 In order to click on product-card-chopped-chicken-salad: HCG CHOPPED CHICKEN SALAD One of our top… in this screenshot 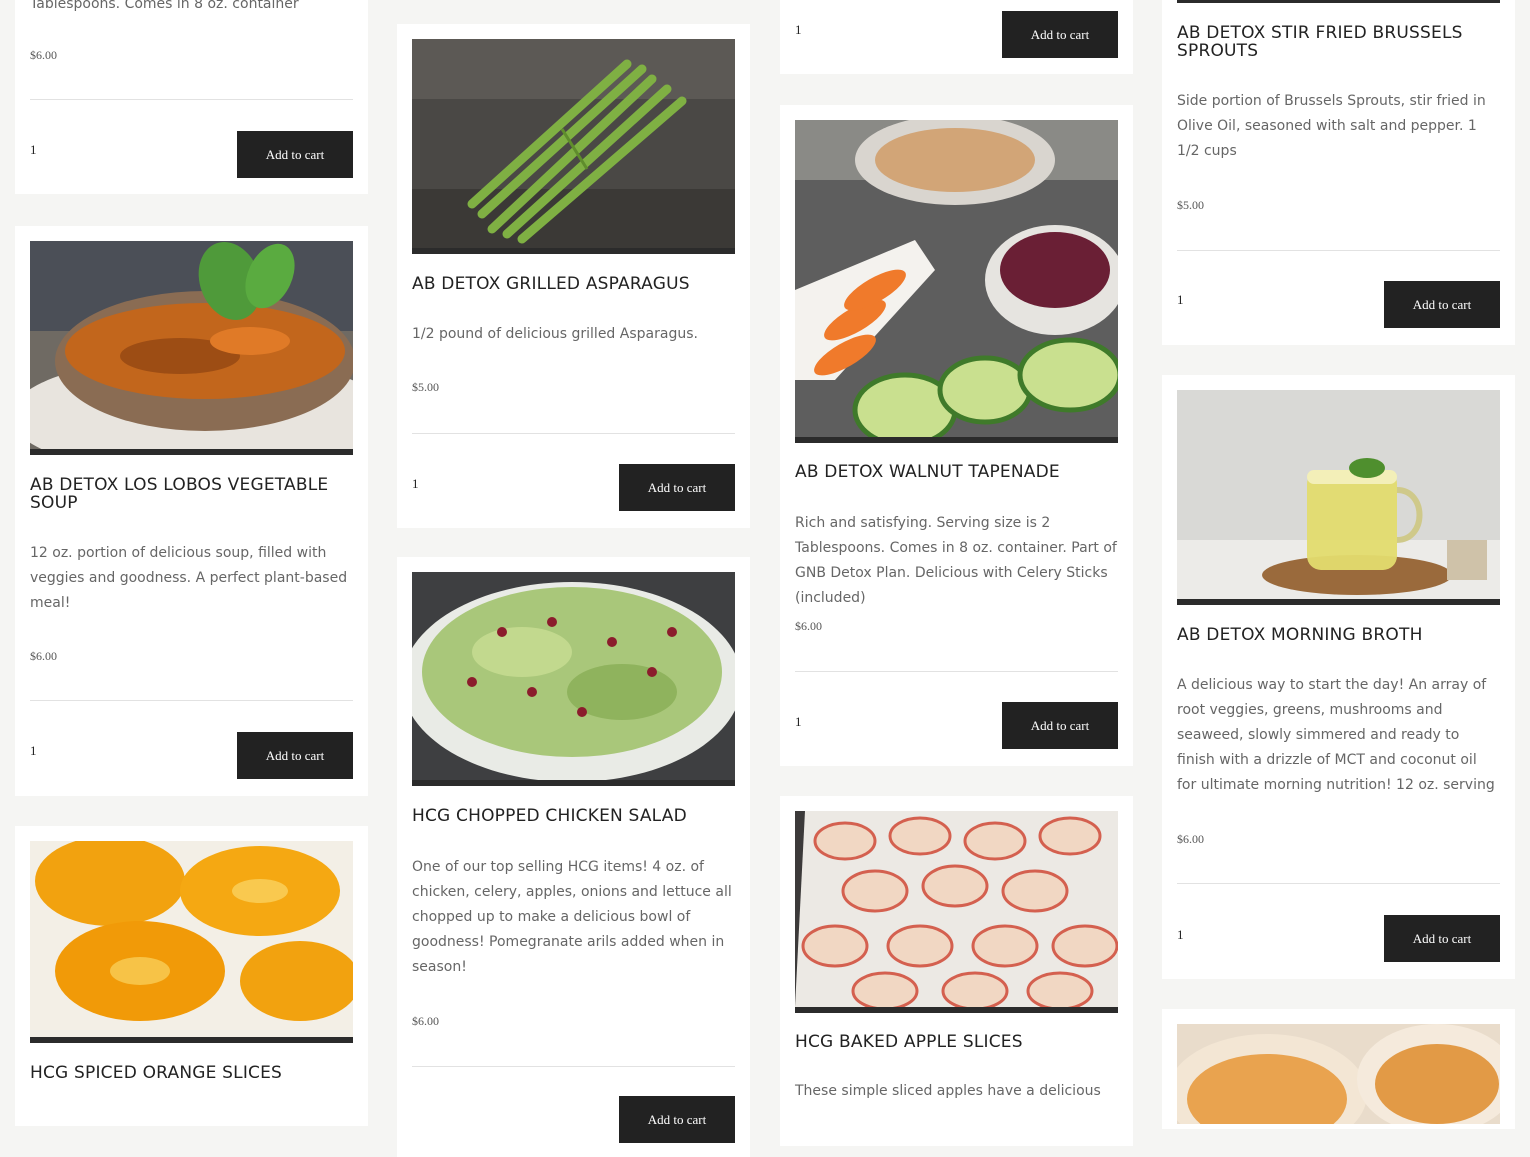, I will do `click(573, 857)`.